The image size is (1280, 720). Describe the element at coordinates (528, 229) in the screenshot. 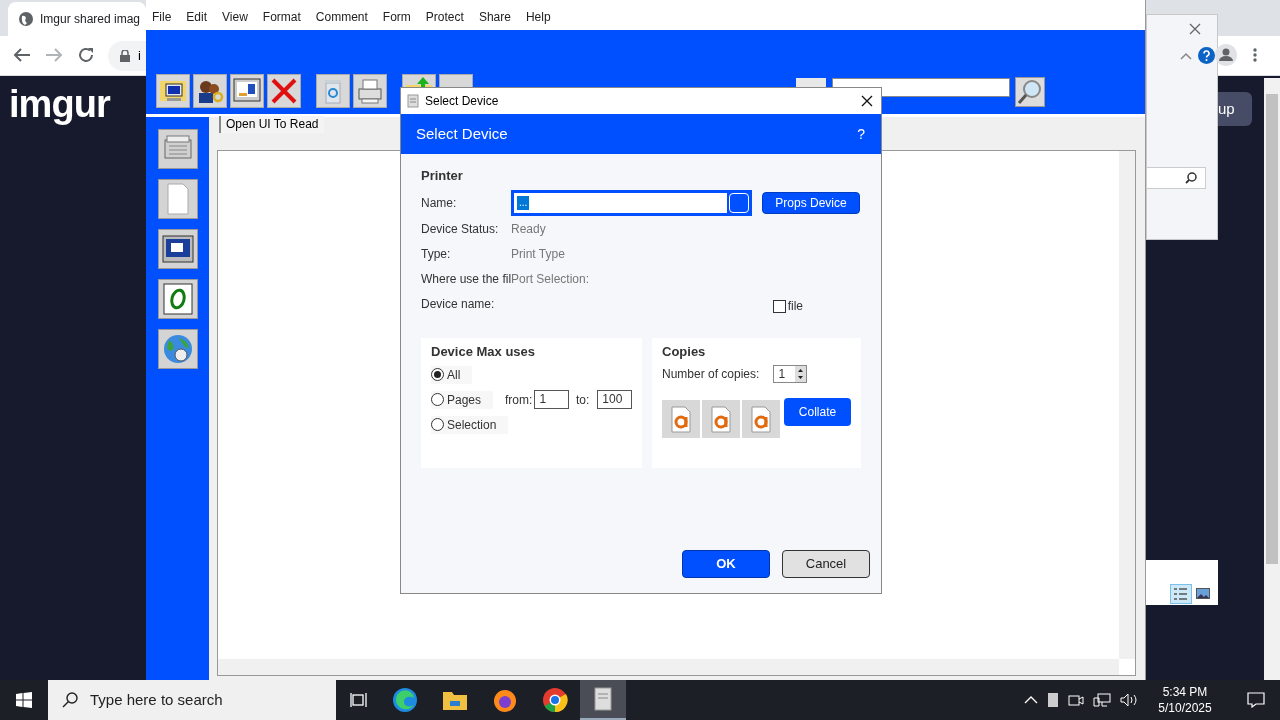

I see `field-value: Ready` at that location.